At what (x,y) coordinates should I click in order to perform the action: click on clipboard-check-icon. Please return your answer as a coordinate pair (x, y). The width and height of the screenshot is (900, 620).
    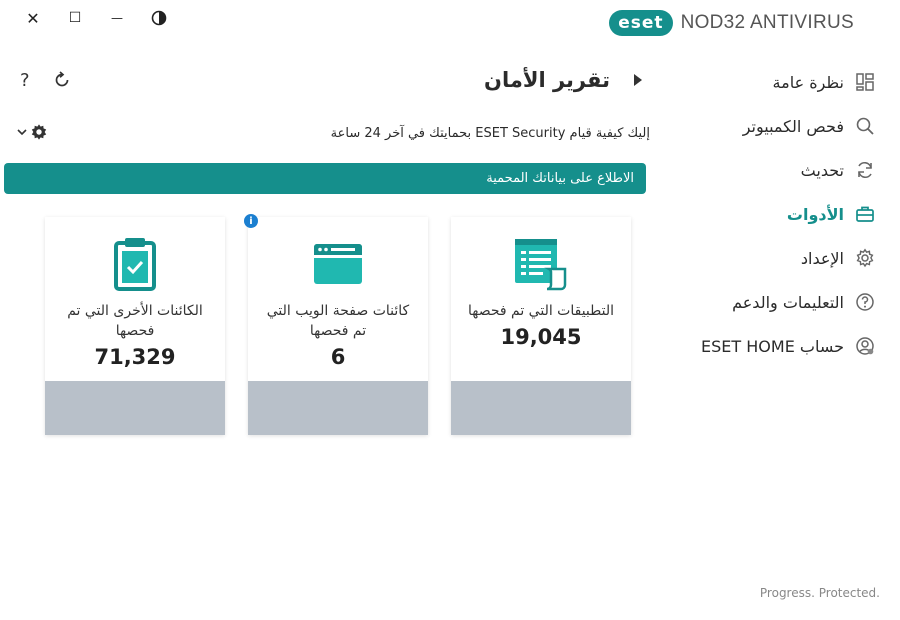
    Looking at the image, I should click on (135, 264).